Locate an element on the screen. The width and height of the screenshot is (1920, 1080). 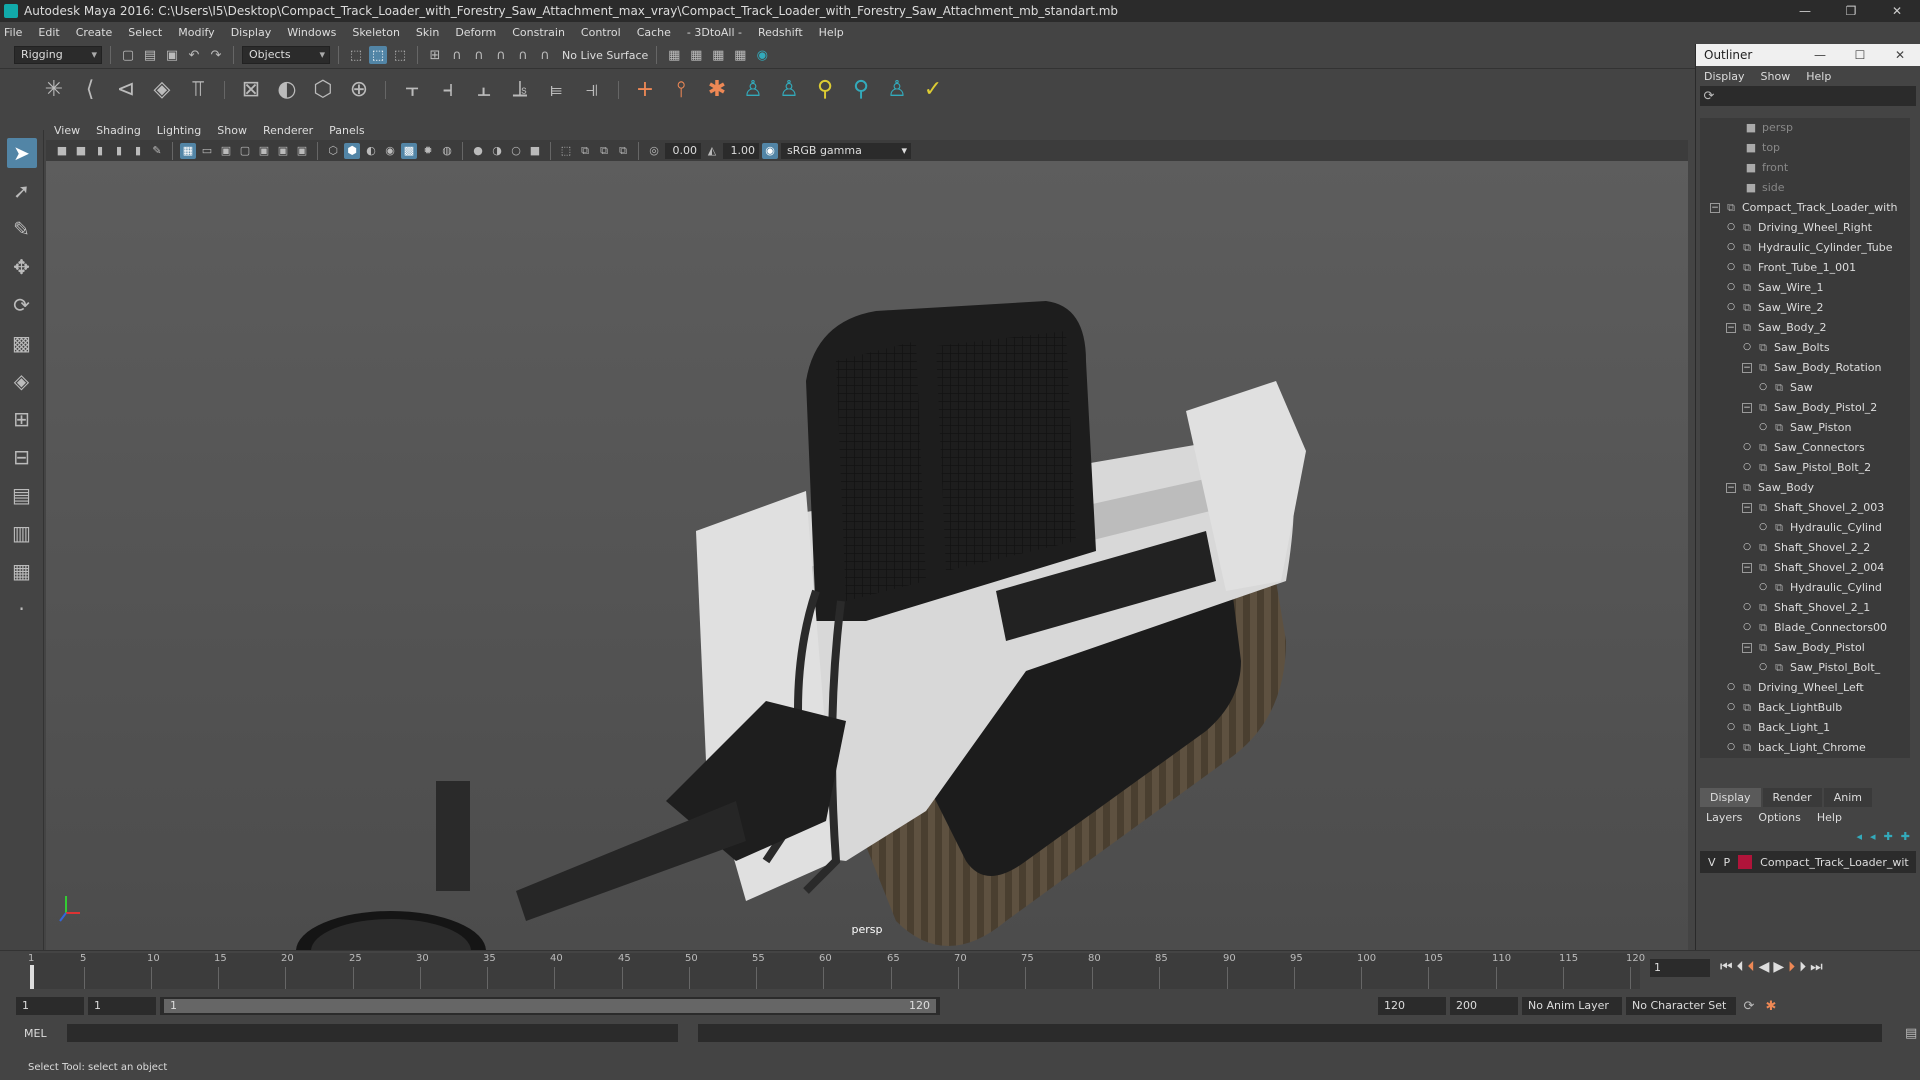
panel-menu-panels: Panels is located at coordinates (346, 130).